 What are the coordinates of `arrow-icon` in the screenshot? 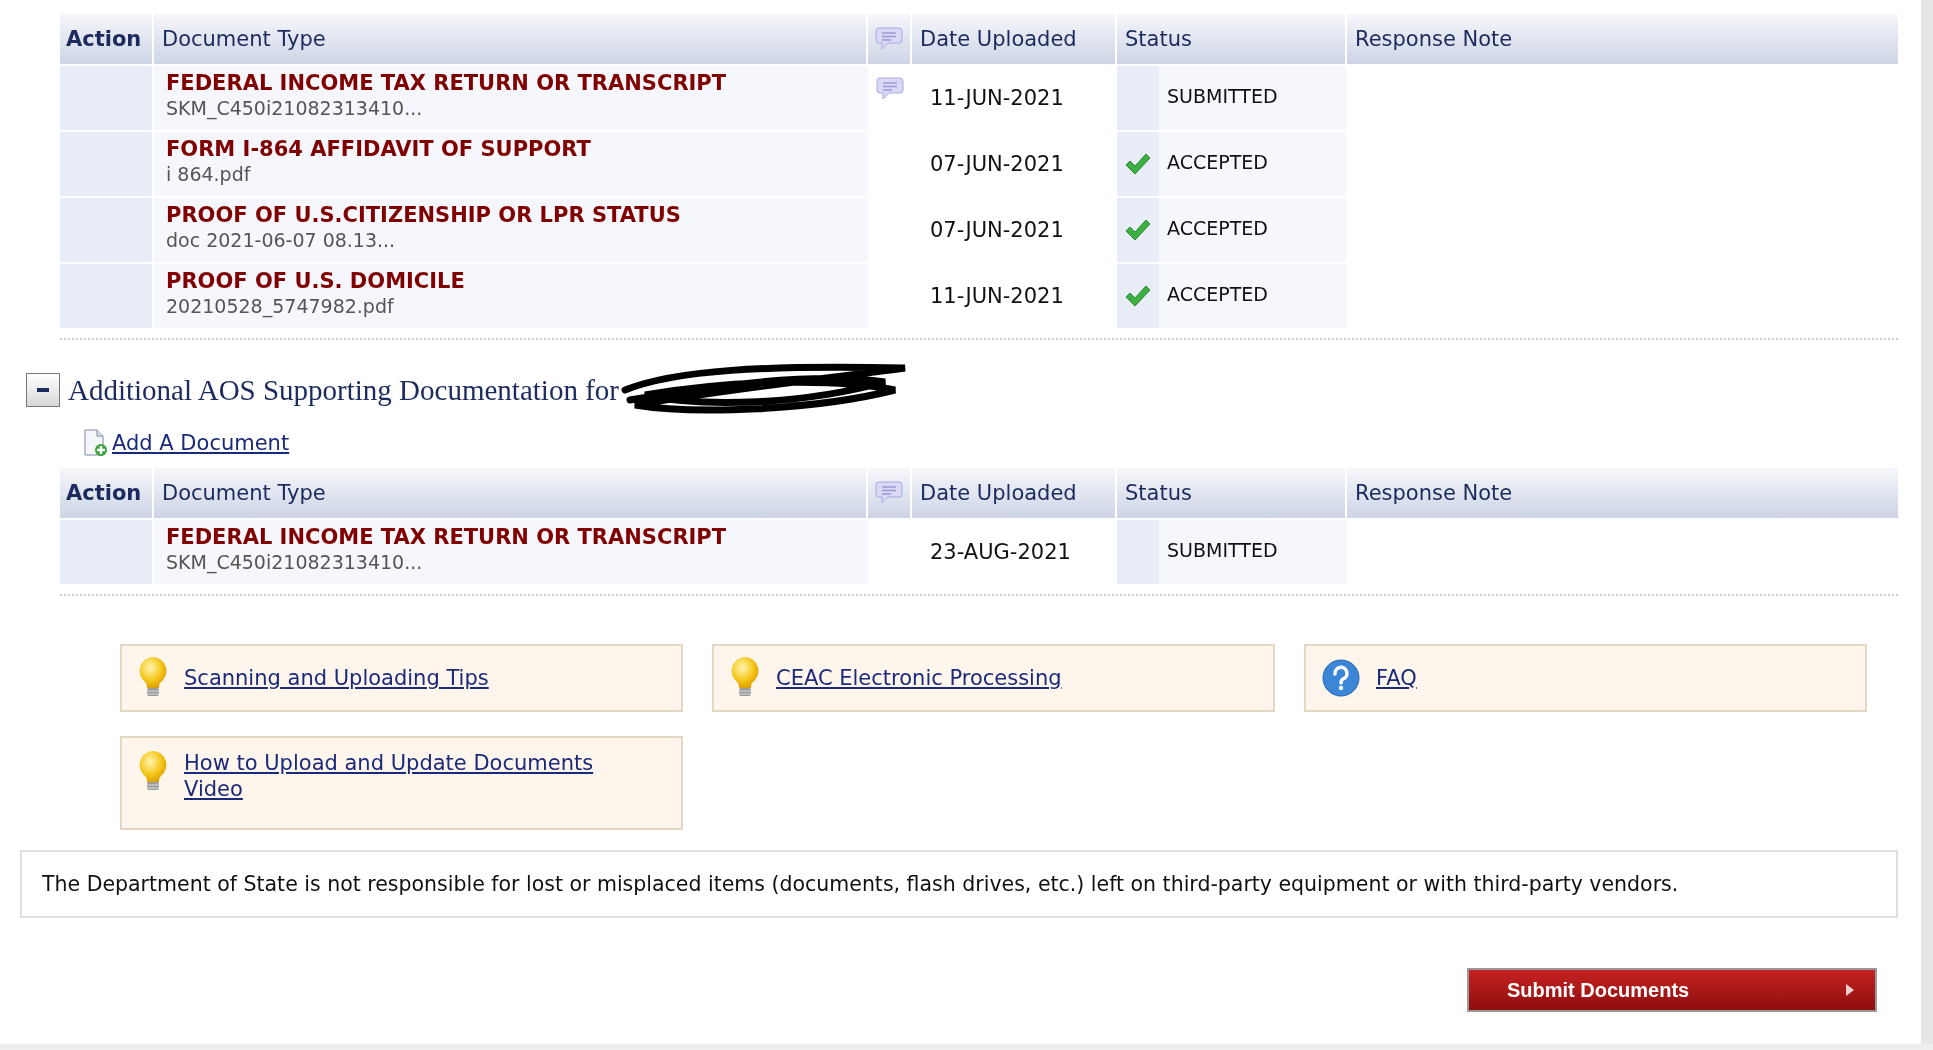 It's located at (1850, 990).